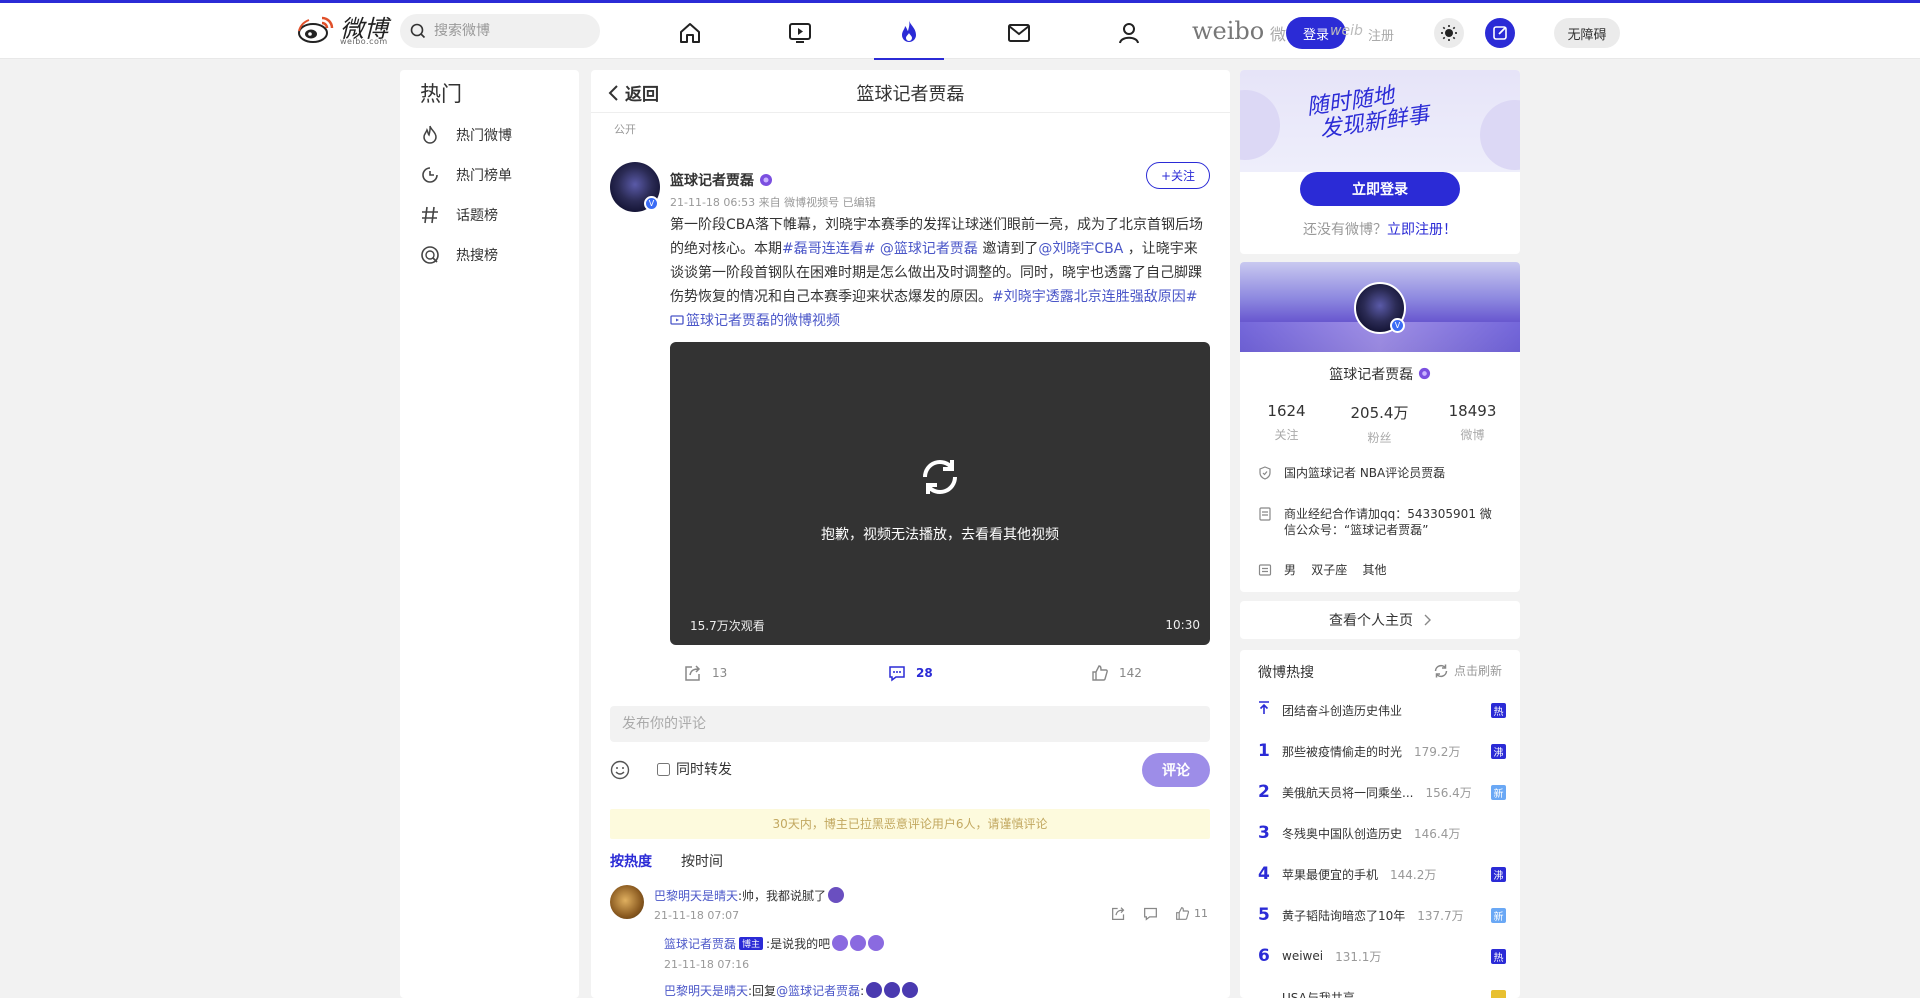  I want to click on register-now-link: 立即注册！, so click(1422, 230).